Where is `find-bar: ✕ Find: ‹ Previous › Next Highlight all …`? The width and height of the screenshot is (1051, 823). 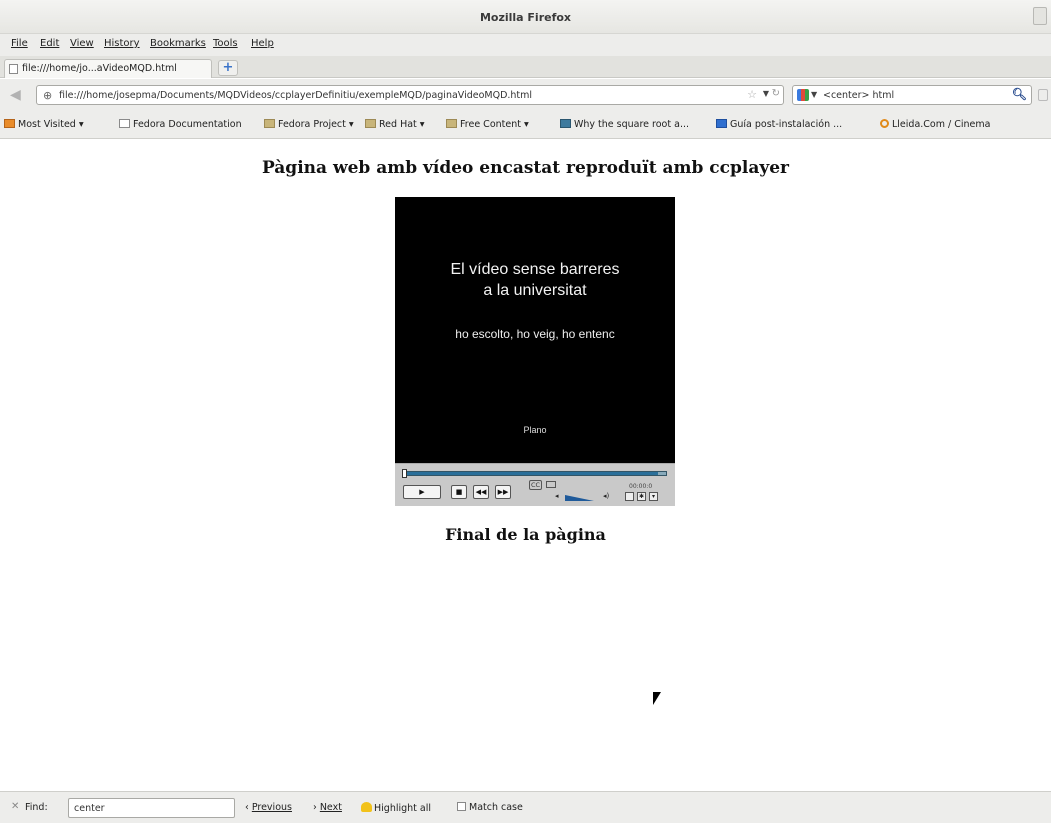 find-bar: ✕ Find: ‹ Previous › Next Highlight all … is located at coordinates (525, 807).